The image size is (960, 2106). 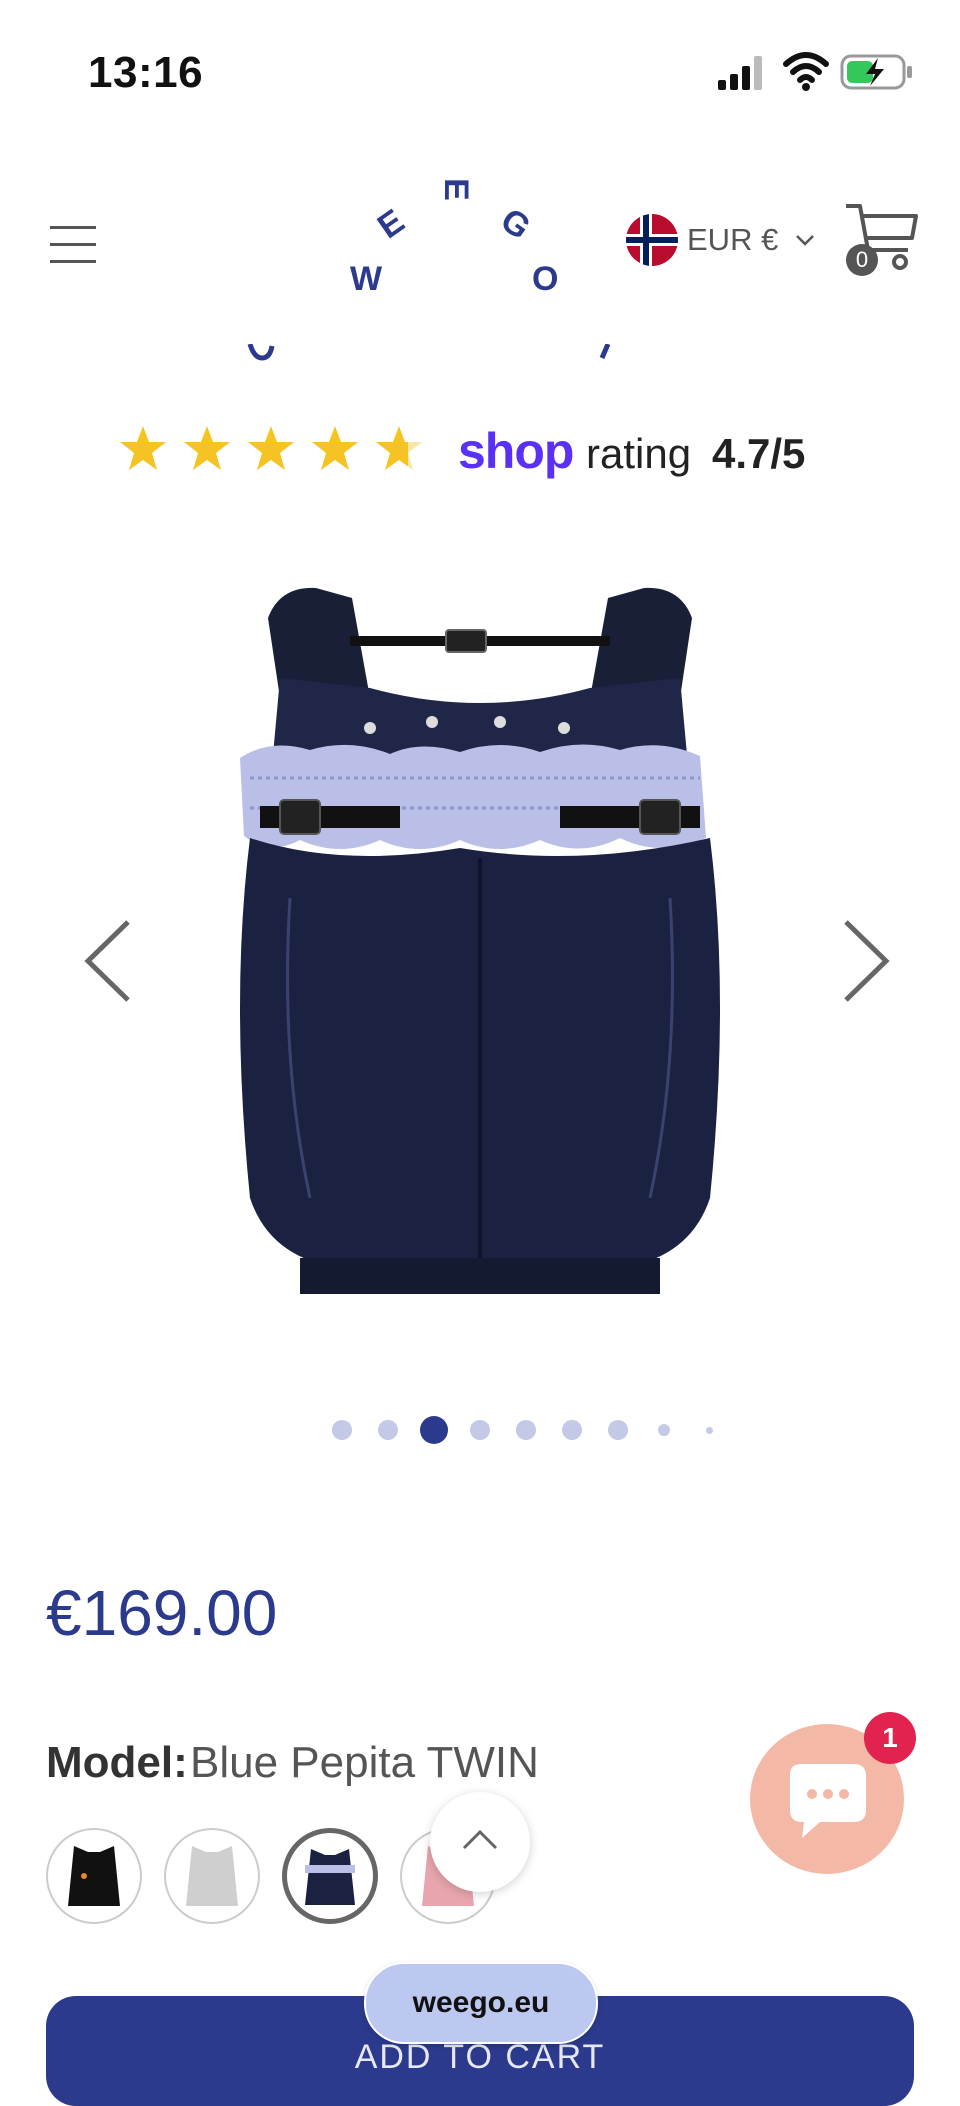 I want to click on cart-count-badge: 0, so click(x=862, y=260).